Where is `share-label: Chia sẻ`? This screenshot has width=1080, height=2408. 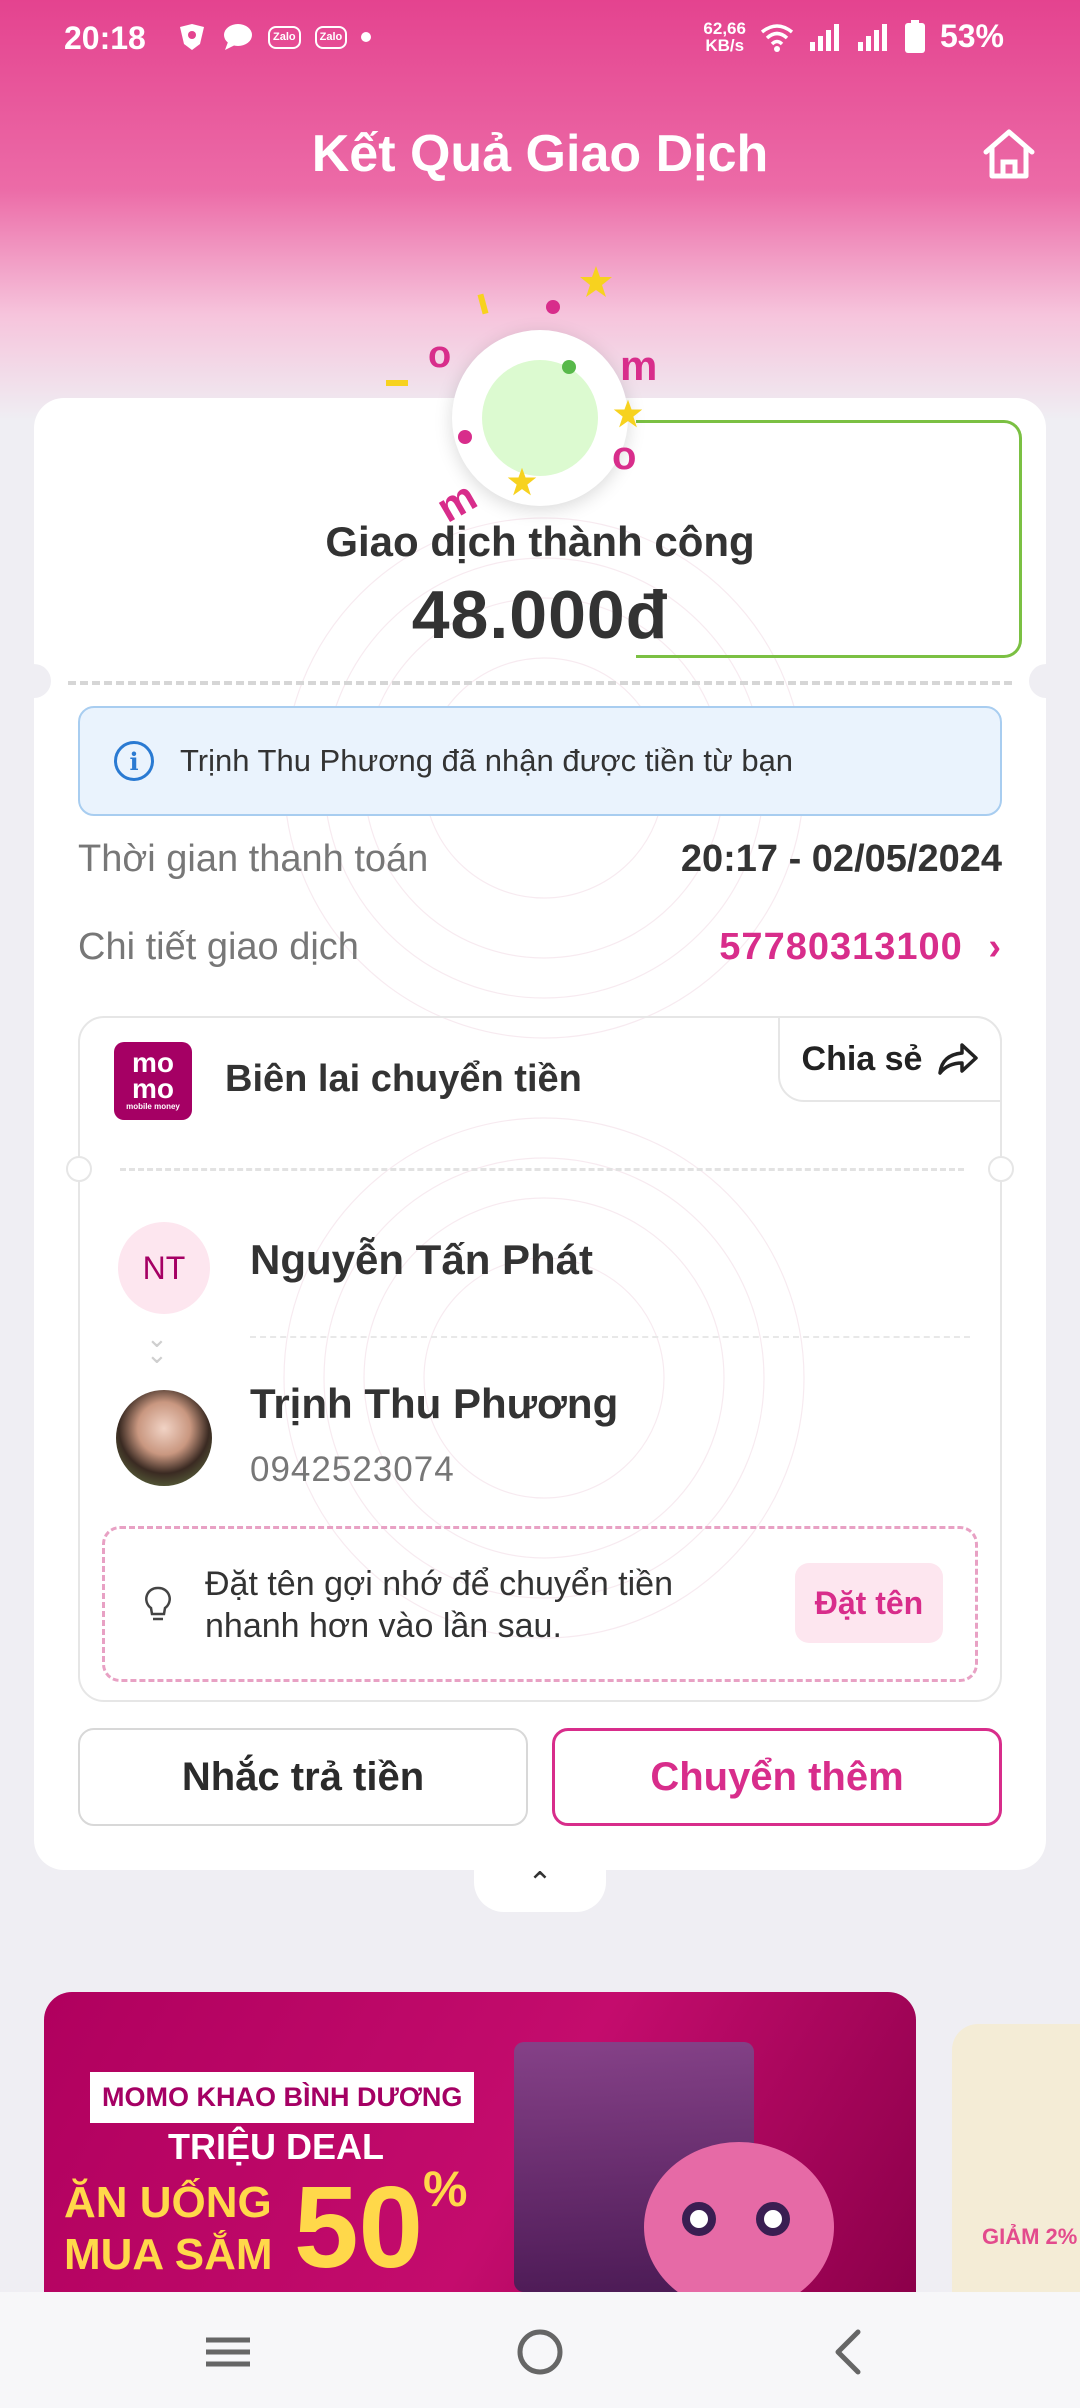 share-label: Chia sẻ is located at coordinates (862, 1058).